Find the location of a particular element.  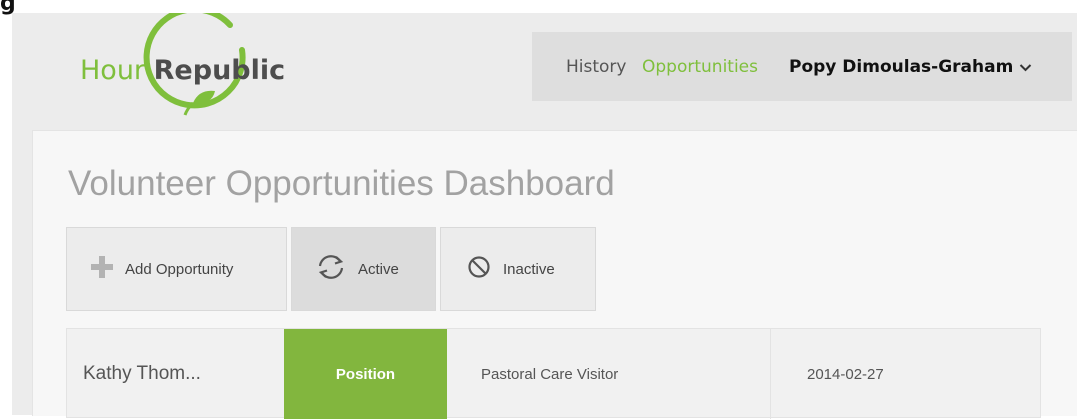

ban-icon is located at coordinates (479, 269).